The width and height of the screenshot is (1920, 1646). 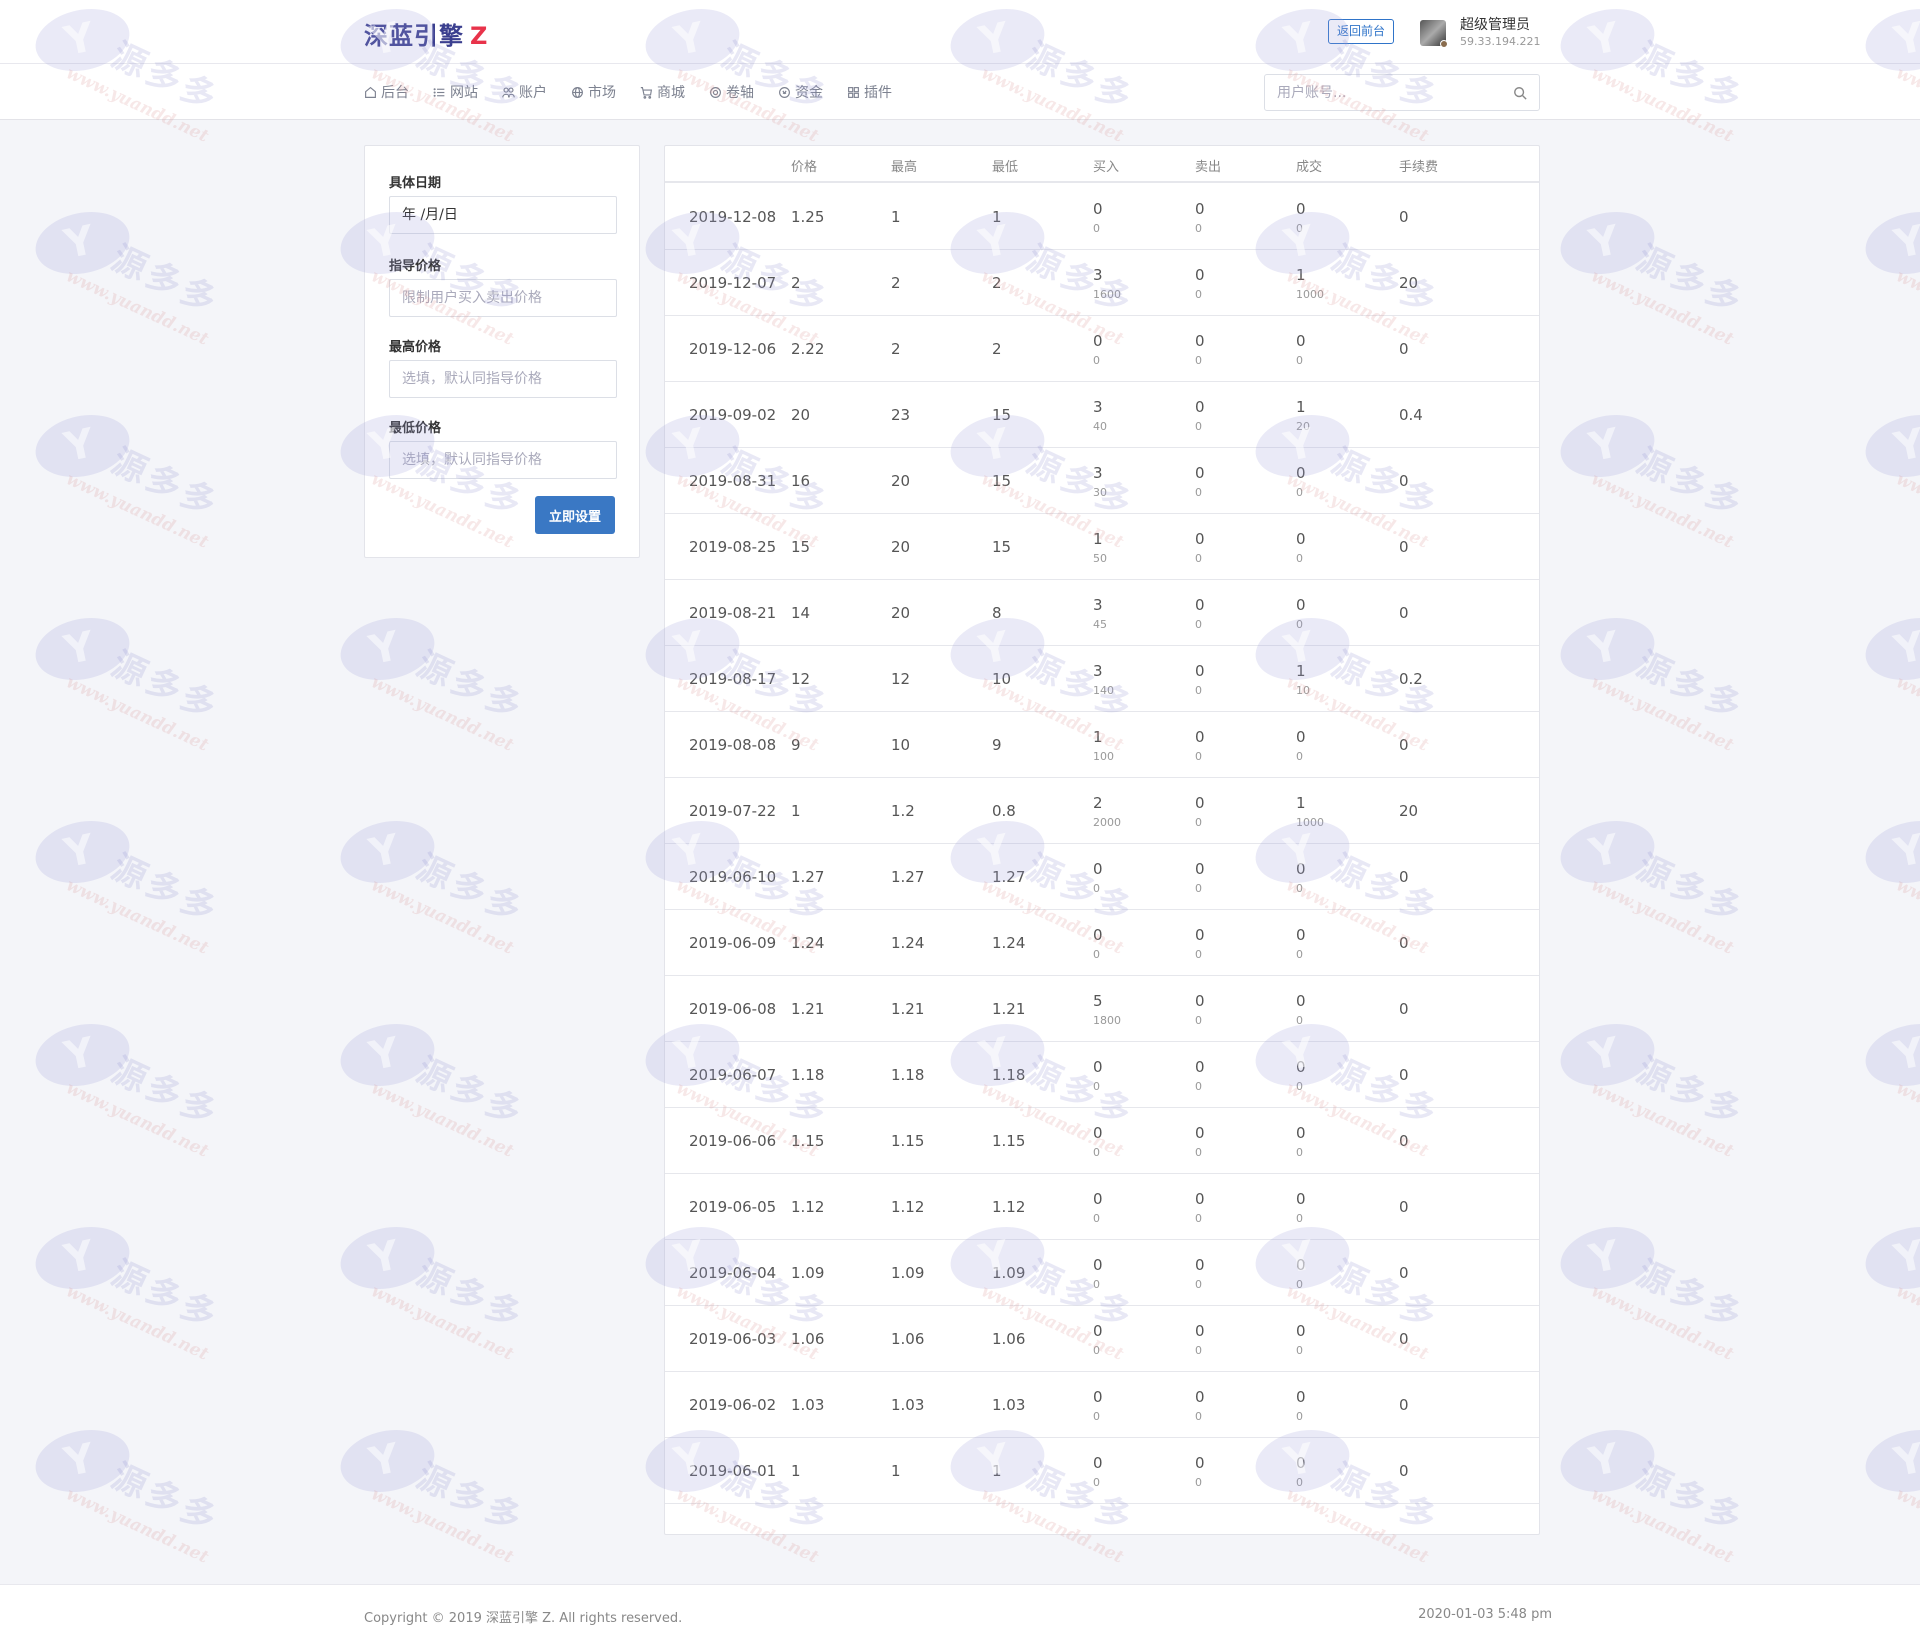 I want to click on nav-item-7: 插件, so click(x=869, y=92).